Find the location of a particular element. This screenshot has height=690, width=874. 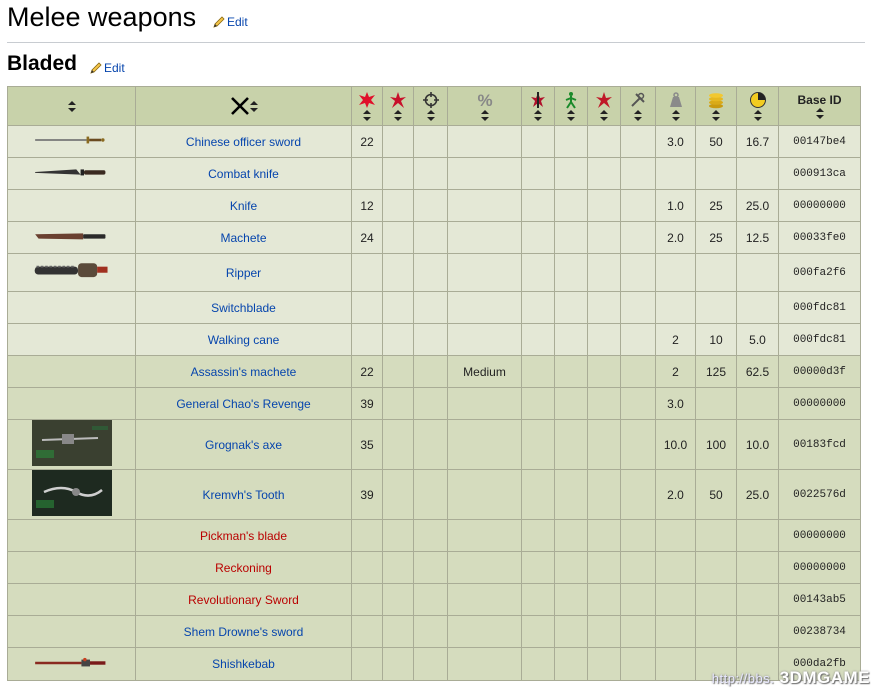

weapon-name-link: Walking cane is located at coordinates (244, 340).